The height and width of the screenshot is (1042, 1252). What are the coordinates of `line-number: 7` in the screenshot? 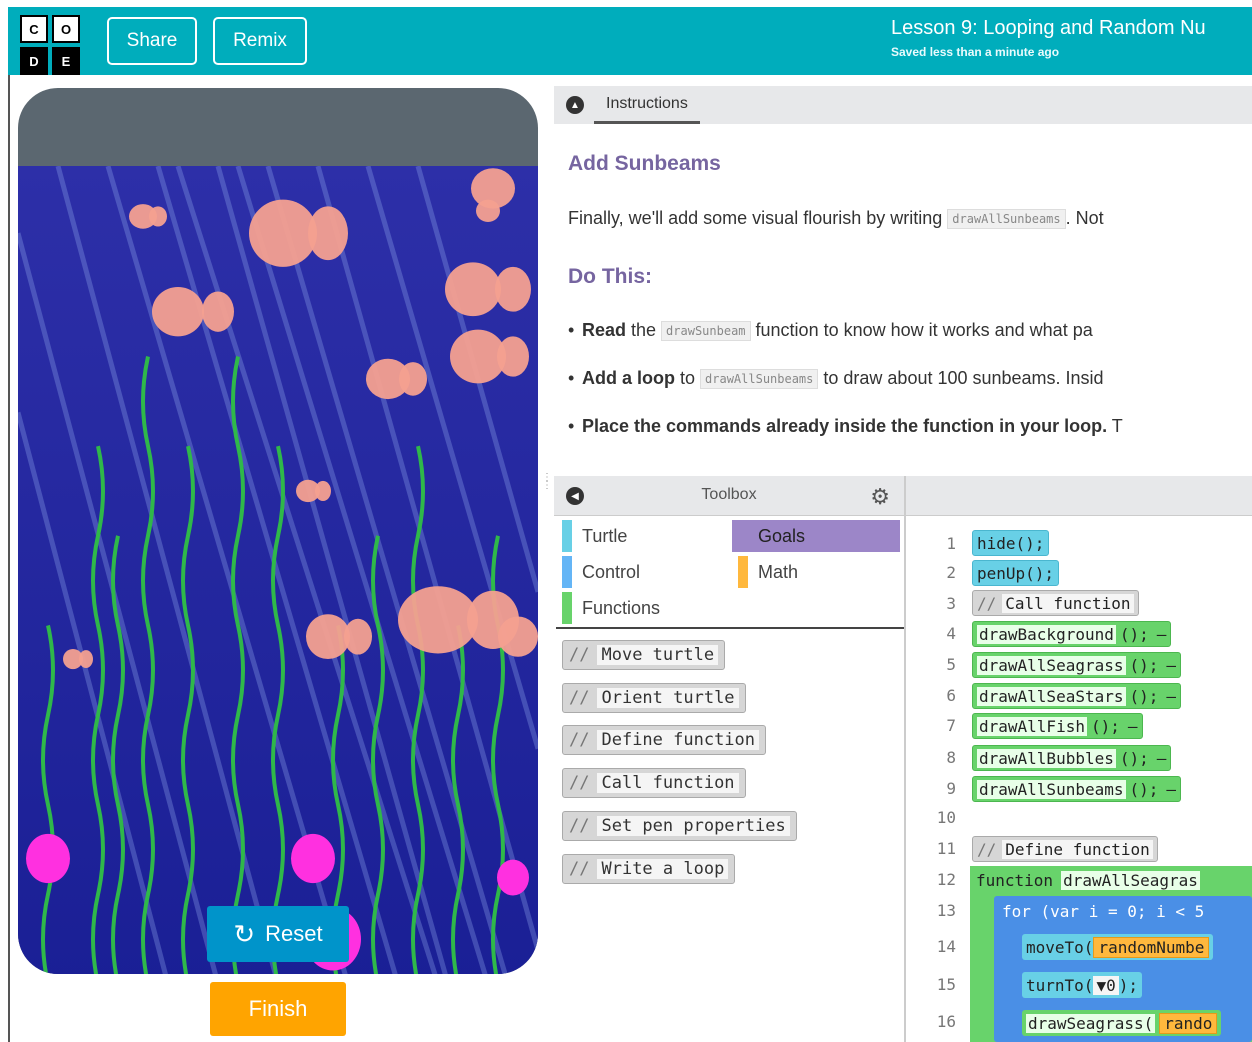 It's located at (951, 725).